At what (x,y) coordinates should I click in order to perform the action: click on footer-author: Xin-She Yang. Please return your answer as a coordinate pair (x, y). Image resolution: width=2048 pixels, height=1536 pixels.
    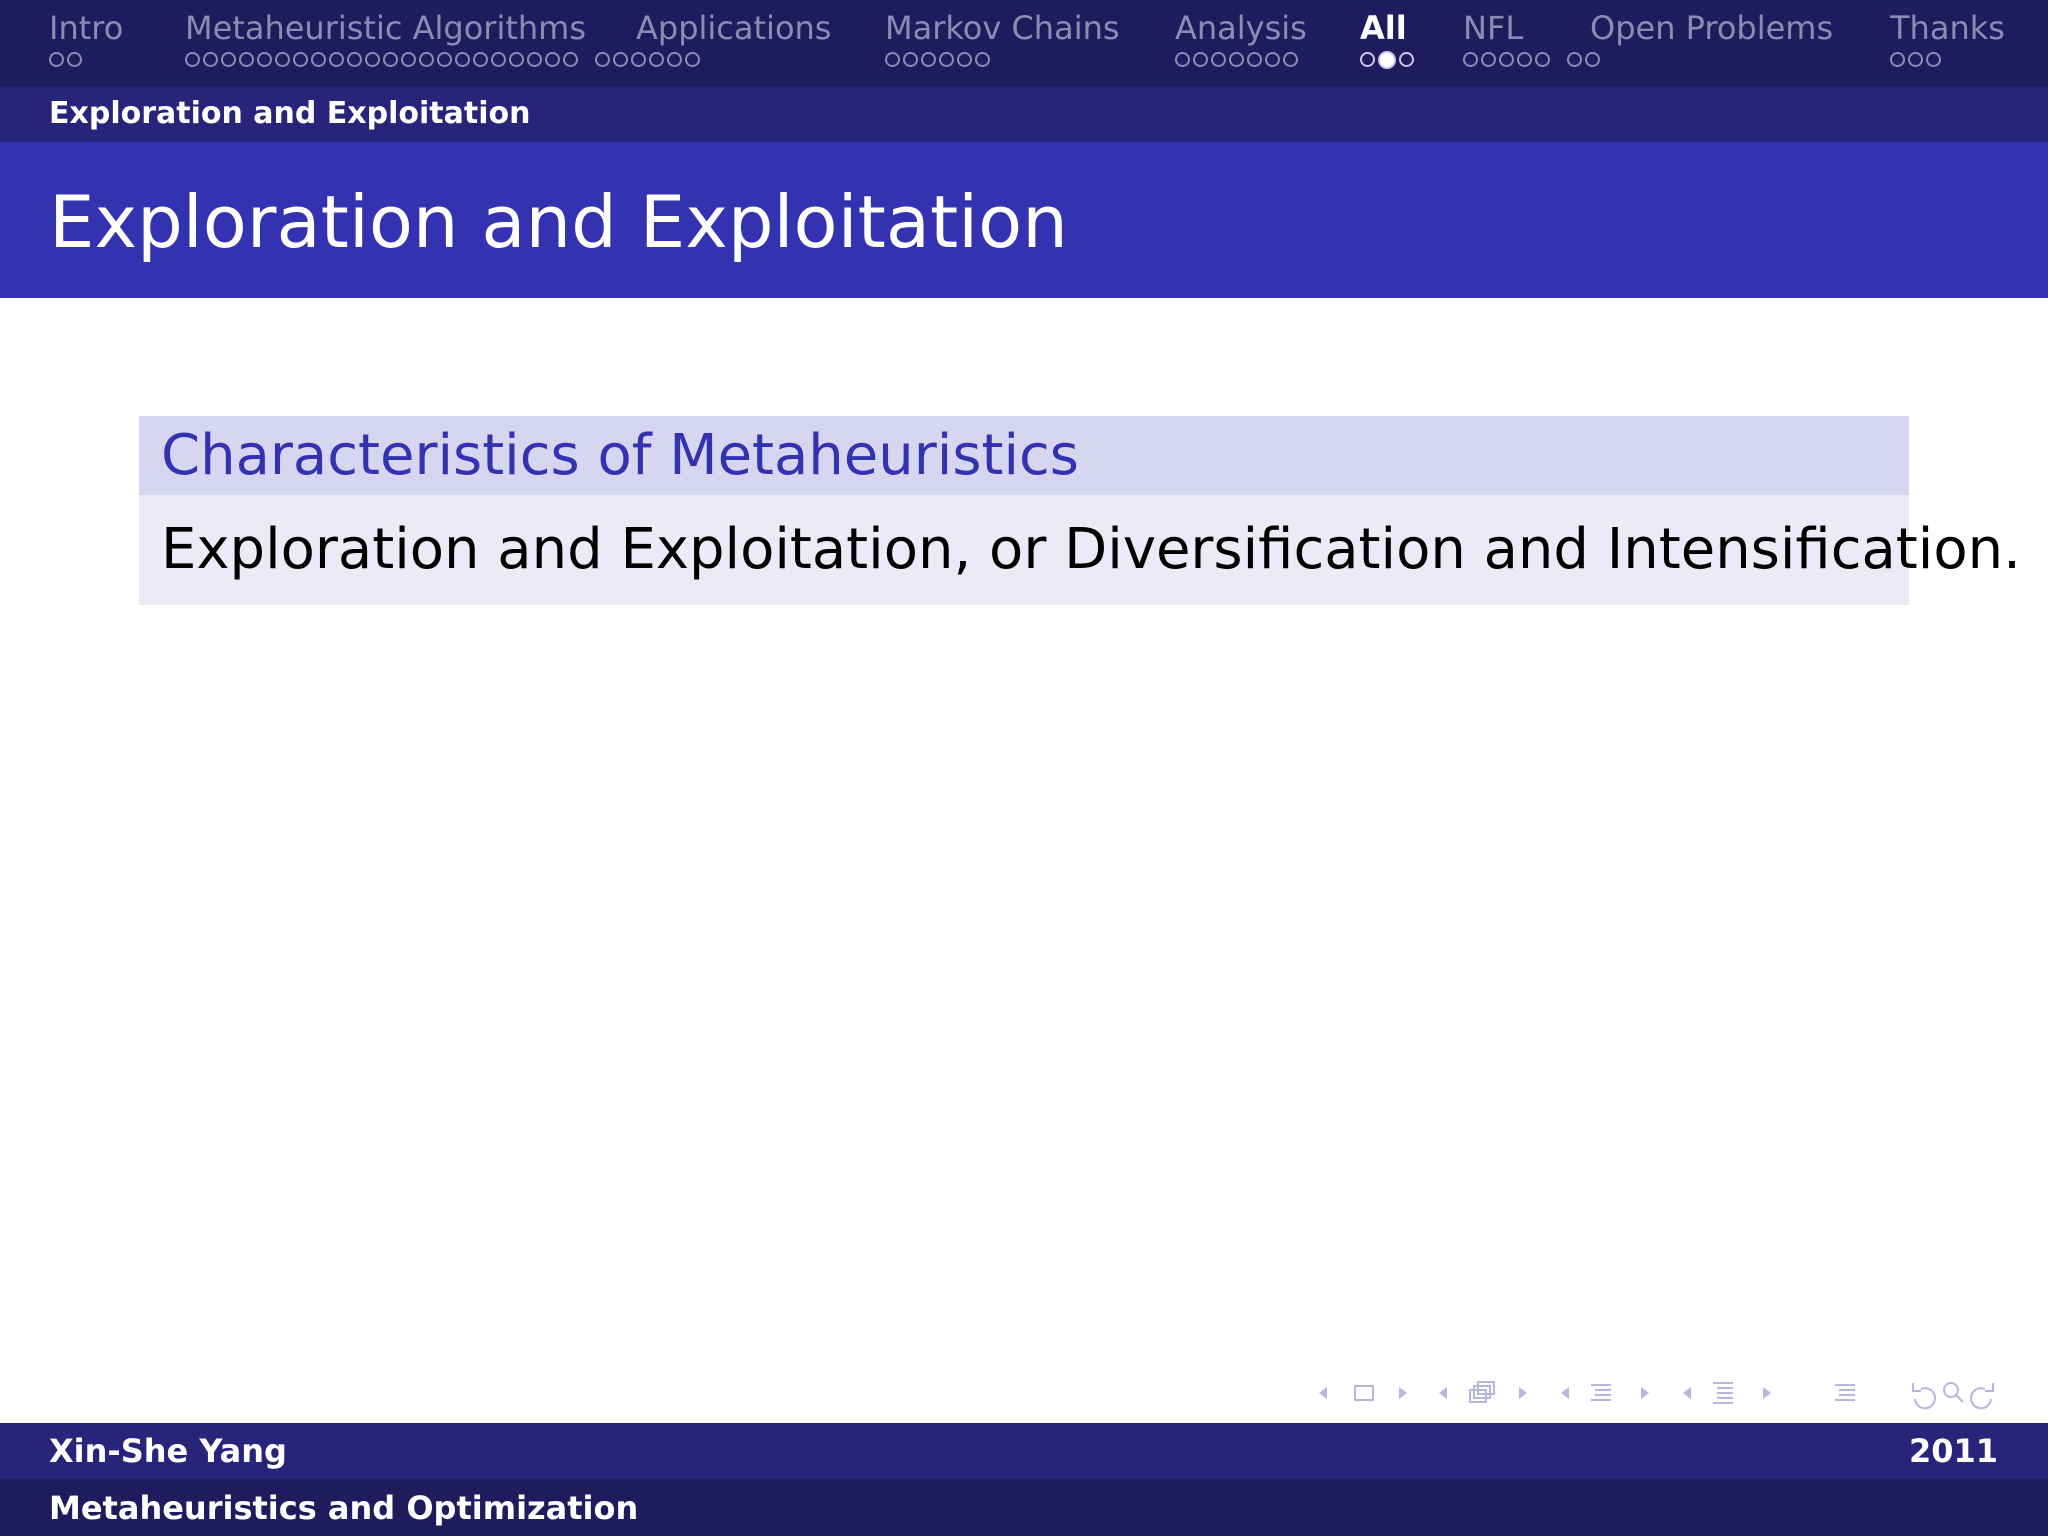
    Looking at the image, I should click on (168, 1451).